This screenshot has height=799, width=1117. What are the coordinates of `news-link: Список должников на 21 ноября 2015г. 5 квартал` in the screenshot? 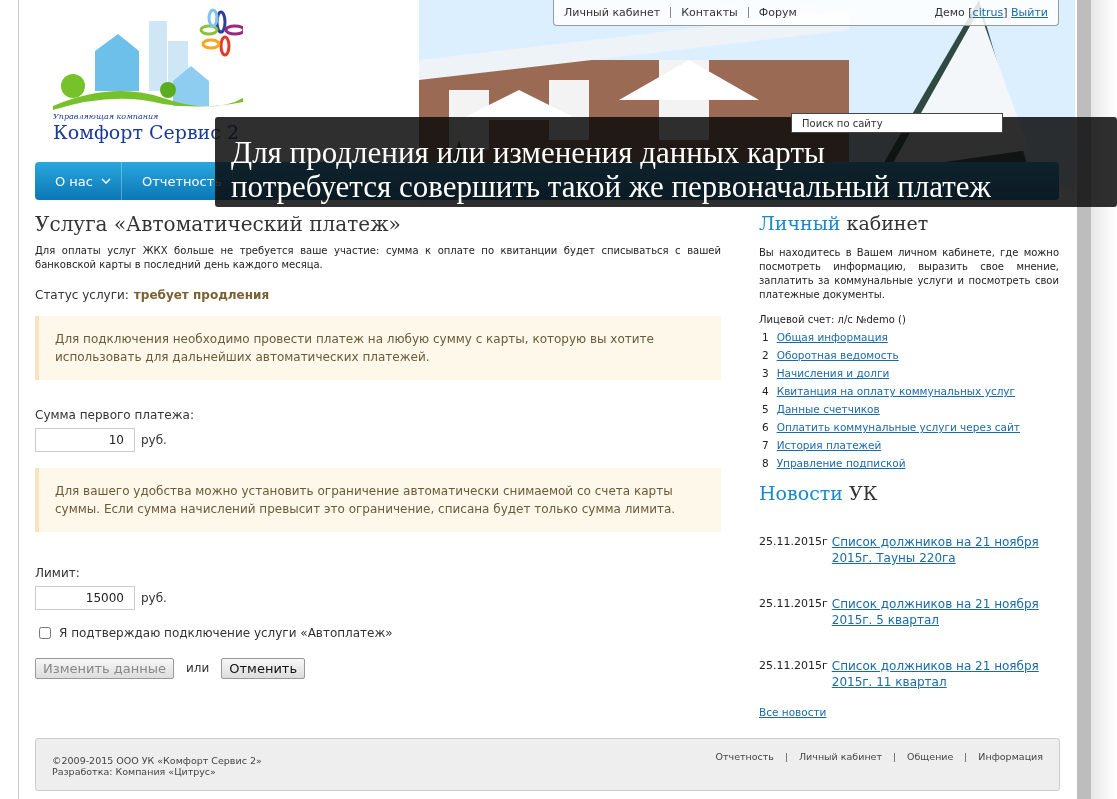 It's located at (945, 611).